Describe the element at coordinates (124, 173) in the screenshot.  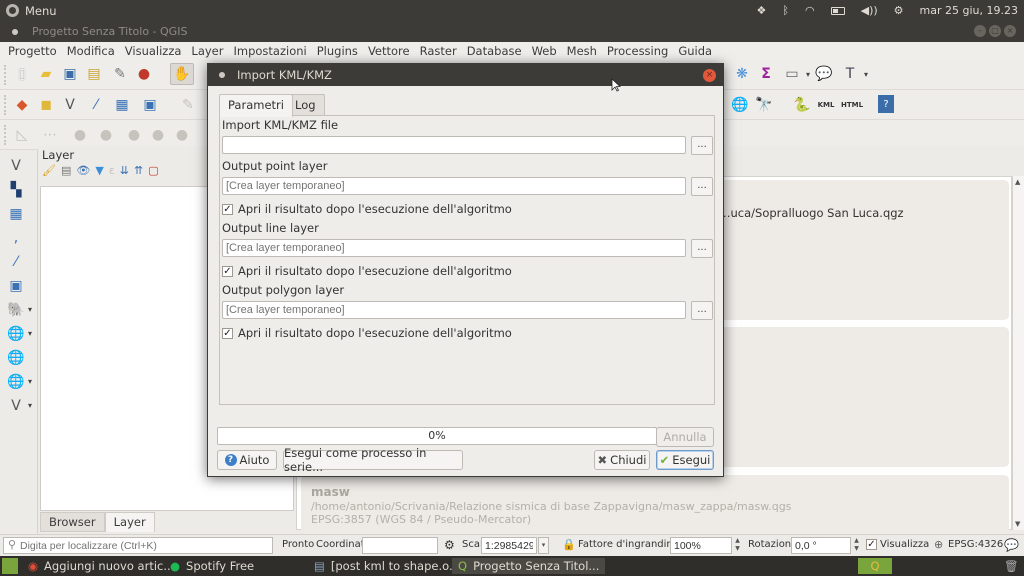
I see `expand-all-icon: ⇊` at that location.